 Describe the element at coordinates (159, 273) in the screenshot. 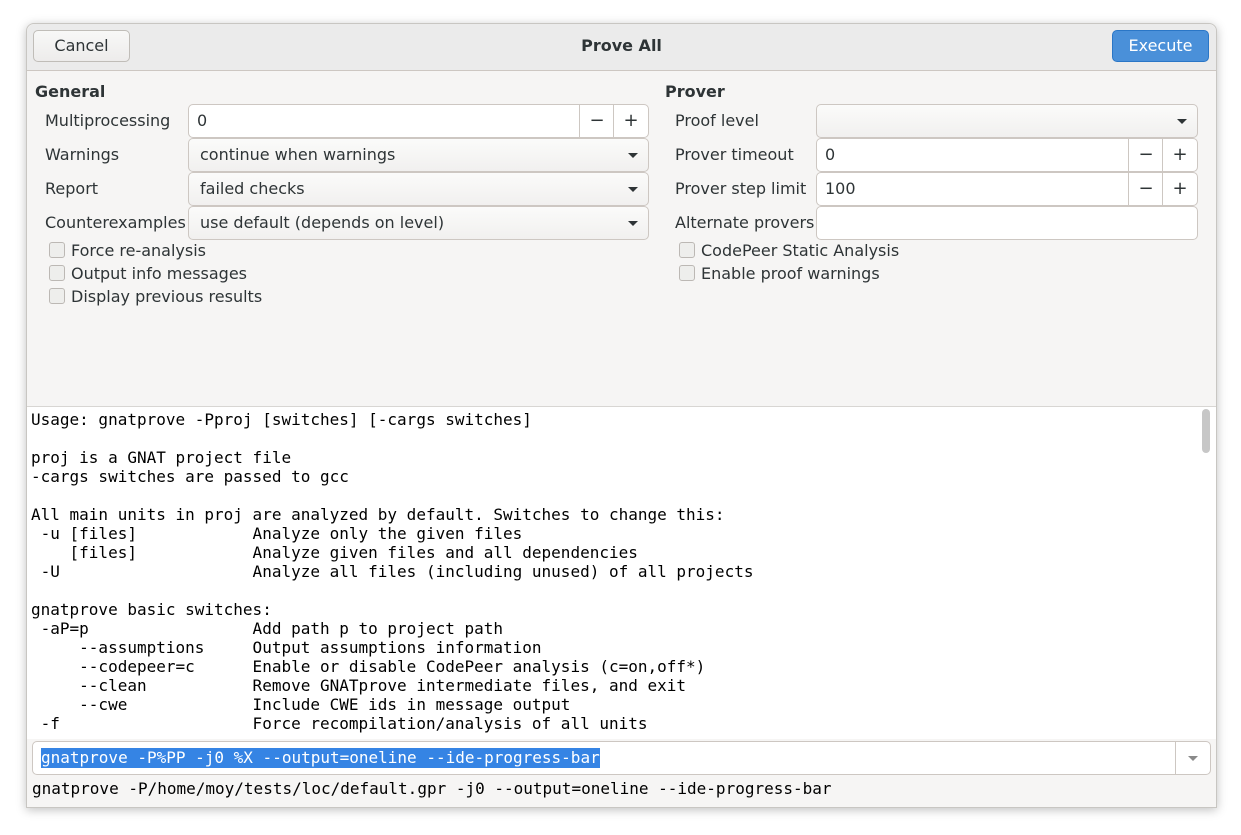

I see `output-info-messages-label: Output info messages` at that location.